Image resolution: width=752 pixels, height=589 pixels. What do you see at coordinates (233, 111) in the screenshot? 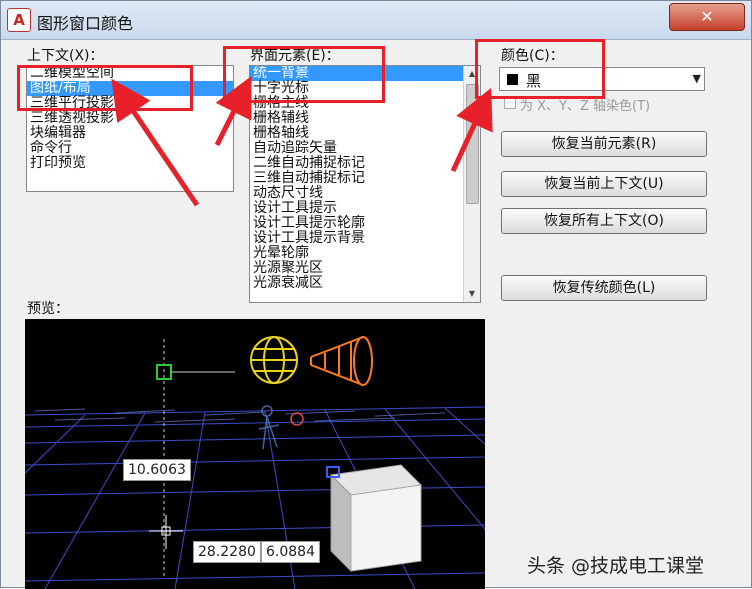
I see `arrow-to-elements` at bounding box center [233, 111].